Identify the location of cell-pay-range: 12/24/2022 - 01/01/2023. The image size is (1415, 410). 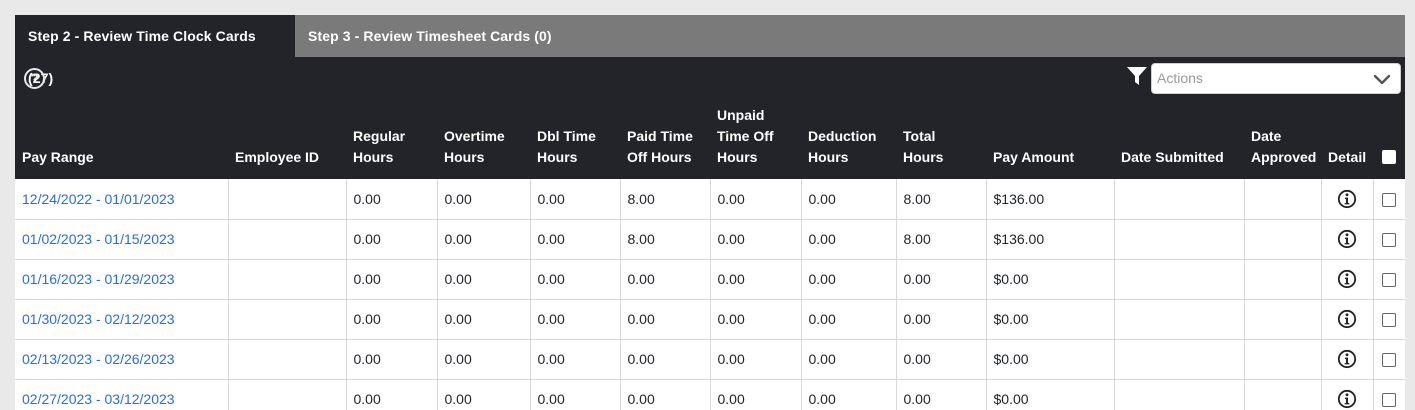
(122, 199).